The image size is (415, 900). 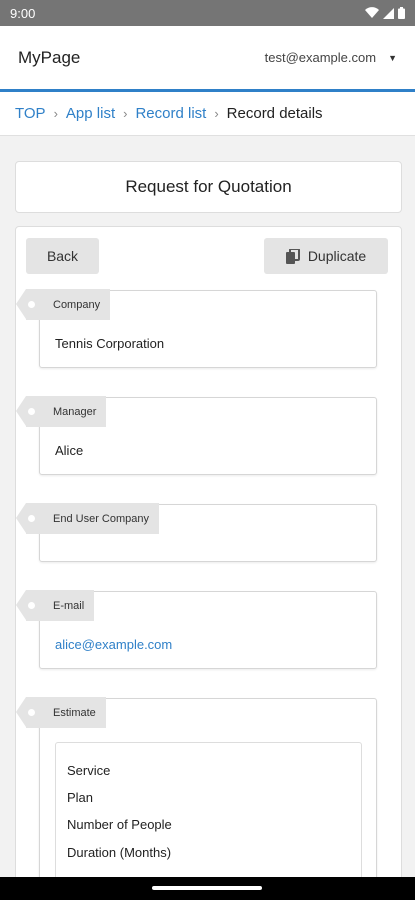 I want to click on breadcrumb-current: Record details, so click(x=274, y=113).